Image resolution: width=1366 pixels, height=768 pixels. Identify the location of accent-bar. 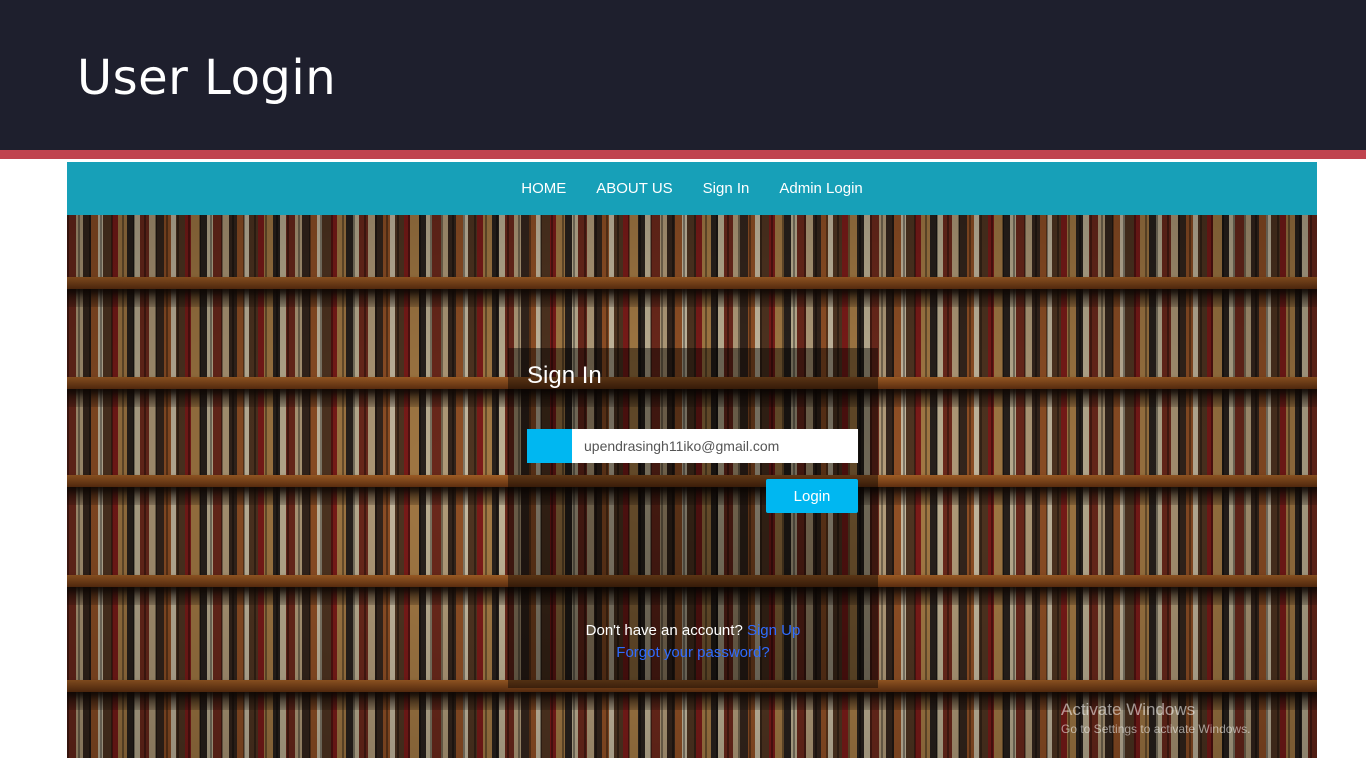
(683, 154).